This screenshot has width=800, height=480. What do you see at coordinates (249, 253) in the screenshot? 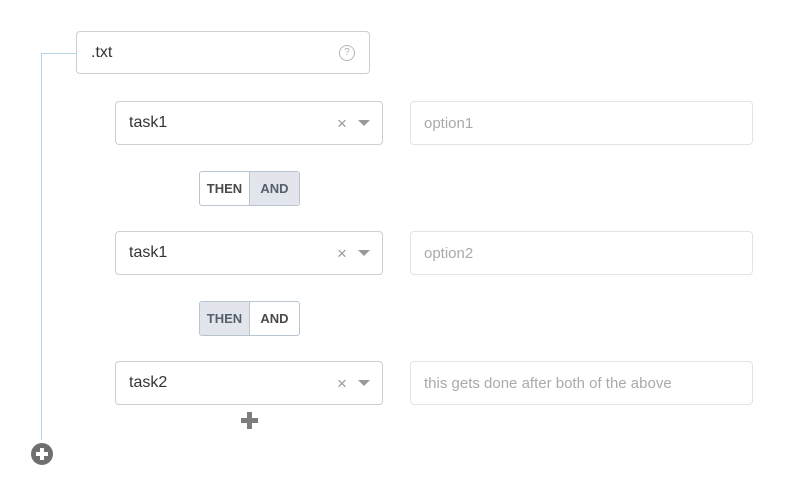
I see `task-select-2: task1 ×` at bounding box center [249, 253].